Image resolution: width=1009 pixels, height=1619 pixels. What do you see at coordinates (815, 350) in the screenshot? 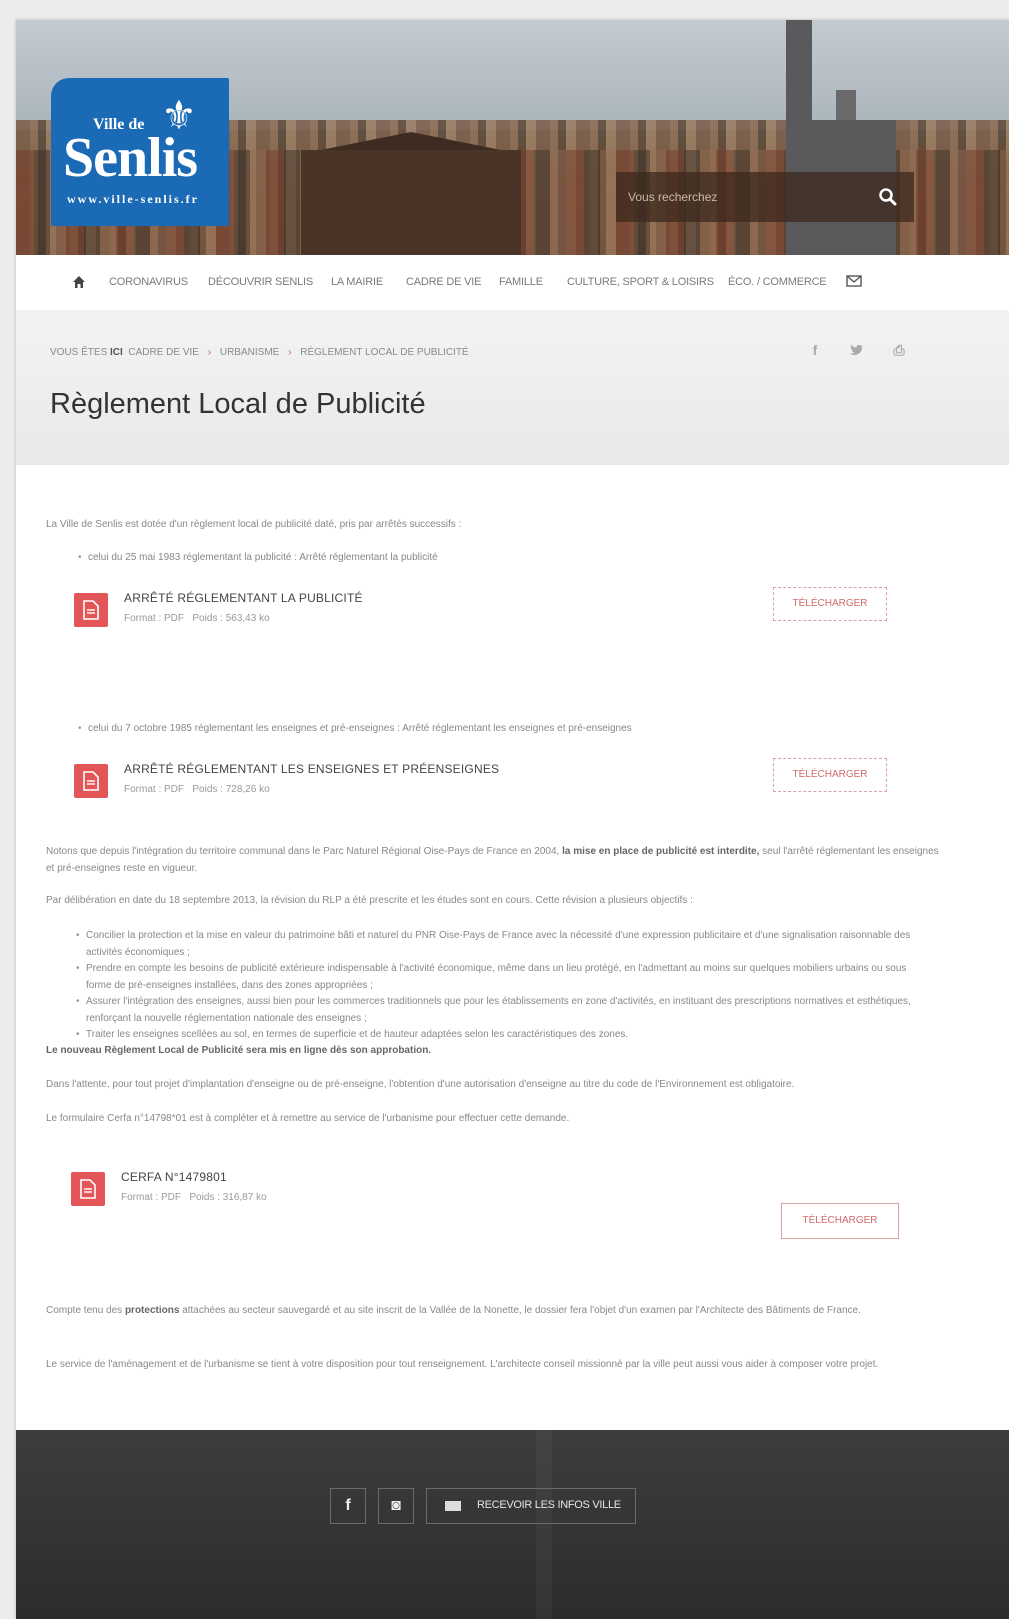
I see `facebook-share-icon: f` at bounding box center [815, 350].